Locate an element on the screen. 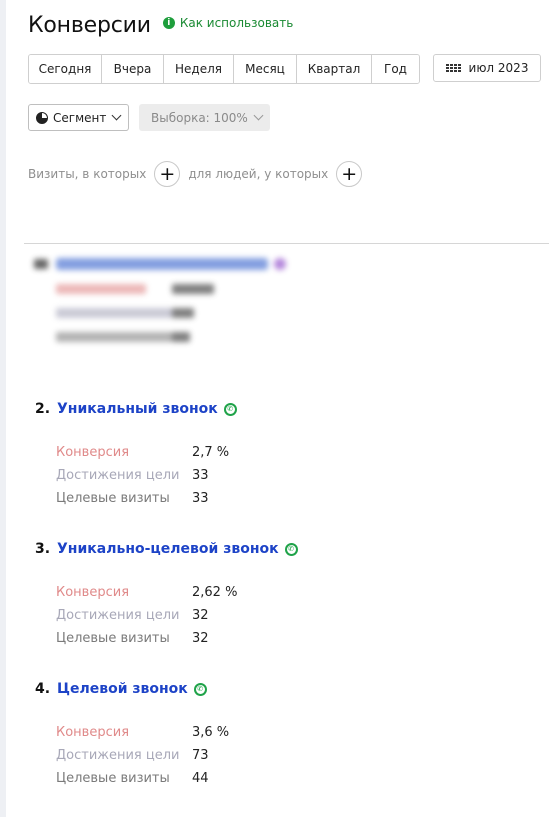 The height and width of the screenshot is (817, 549). period-selector: Сегодня Вчера Неделя Месяц Квартал Год is located at coordinates (224, 69).